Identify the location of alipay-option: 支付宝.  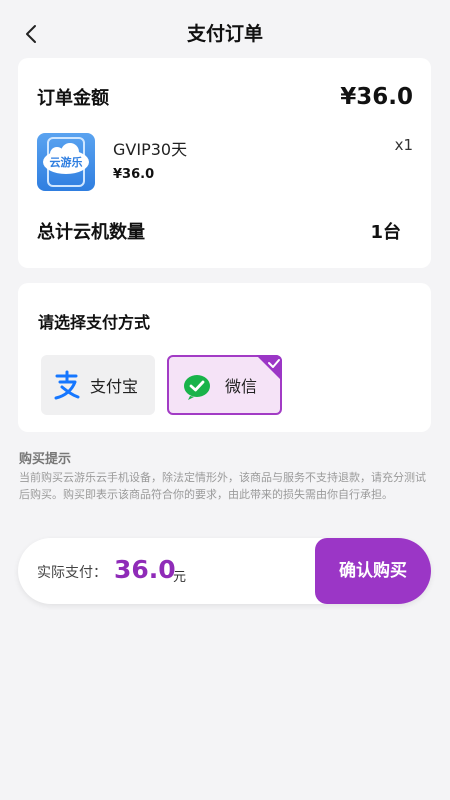
(98, 385).